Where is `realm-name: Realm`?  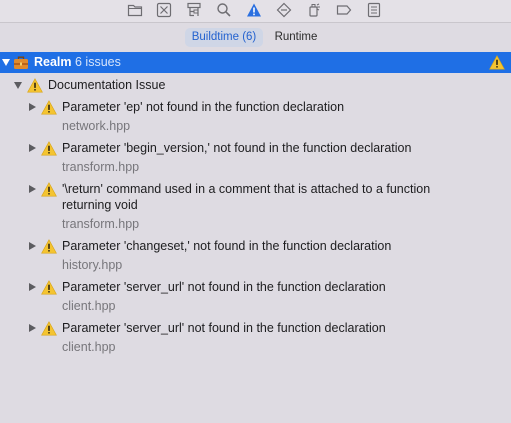 realm-name: Realm is located at coordinates (53, 62).